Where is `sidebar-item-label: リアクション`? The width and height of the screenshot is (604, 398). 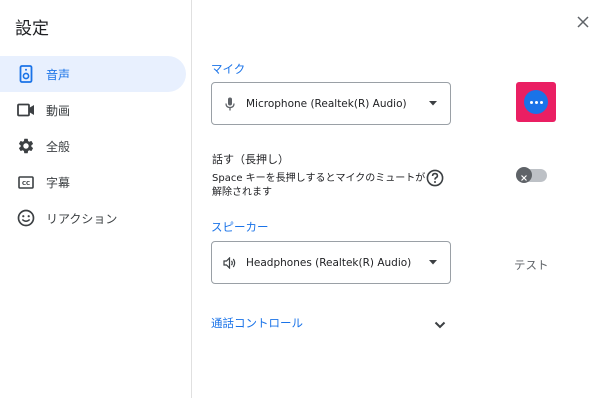 sidebar-item-label: リアクション is located at coordinates (82, 218).